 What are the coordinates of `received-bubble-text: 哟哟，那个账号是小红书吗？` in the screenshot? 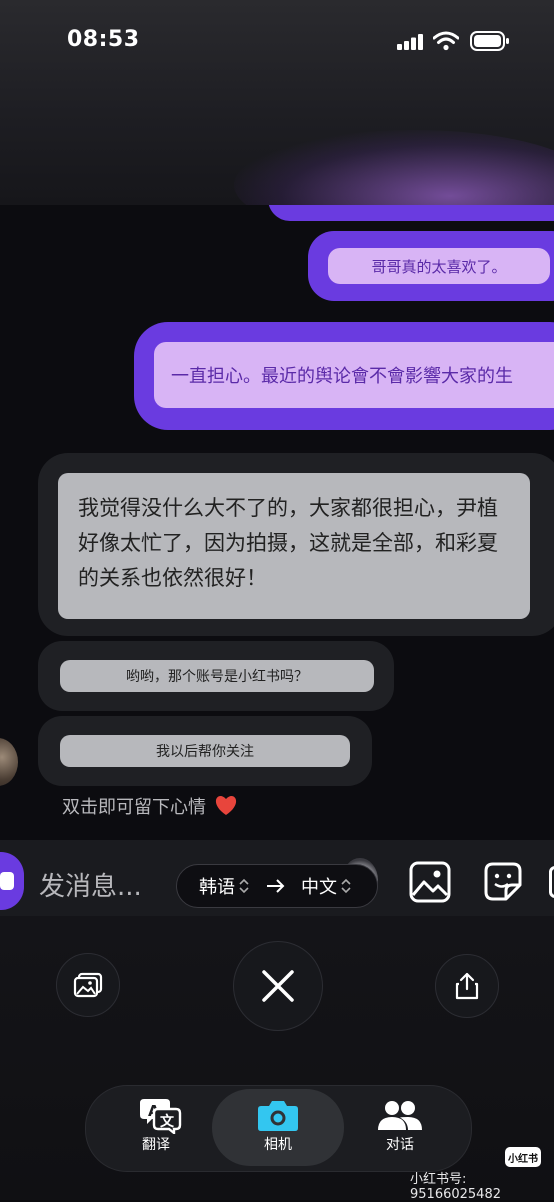 It's located at (217, 676).